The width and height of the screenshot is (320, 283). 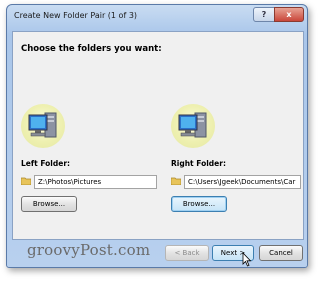 I want to click on left-computer-icon, so click(x=43, y=126).